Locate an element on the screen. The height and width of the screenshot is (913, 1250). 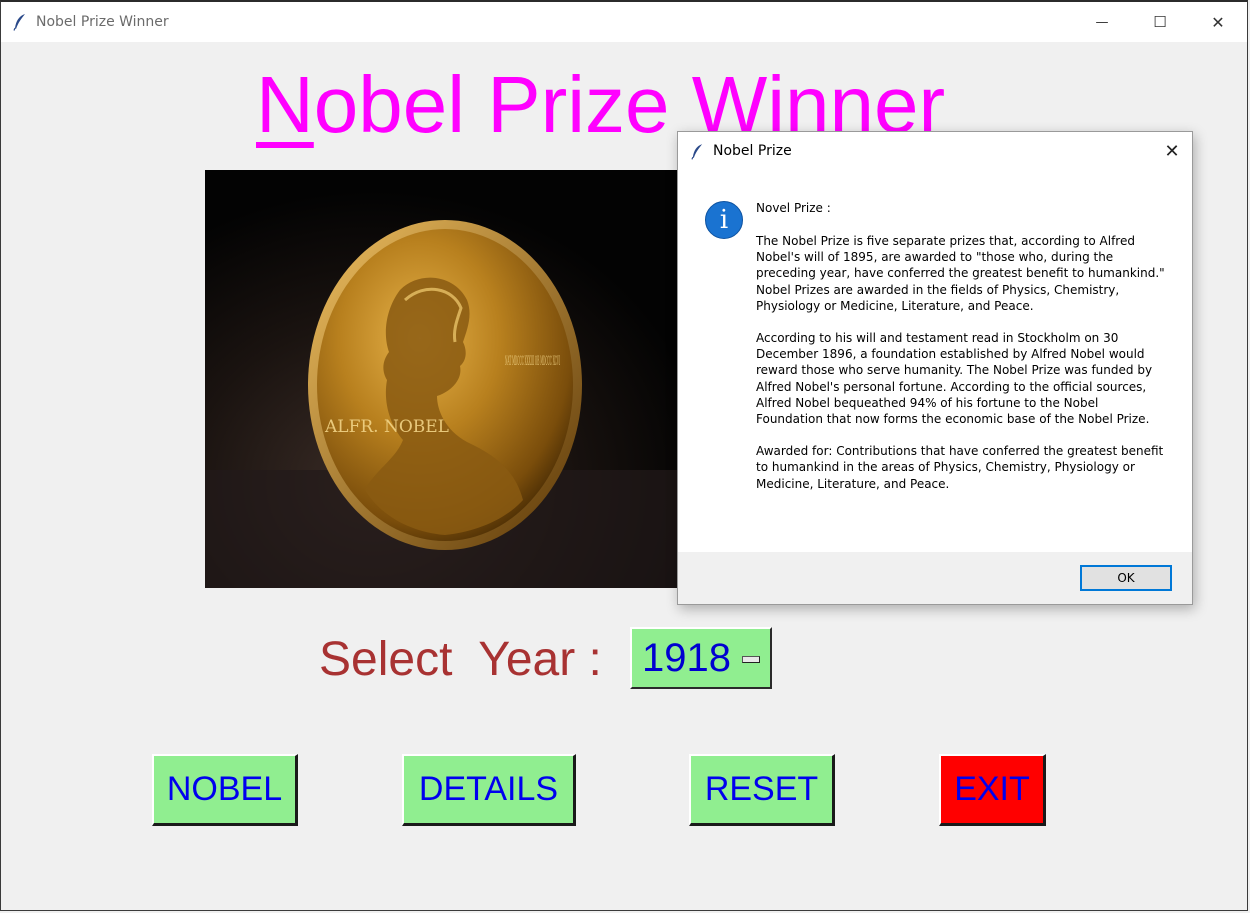
window-title: Nobel Prize Winner is located at coordinates (102, 22).